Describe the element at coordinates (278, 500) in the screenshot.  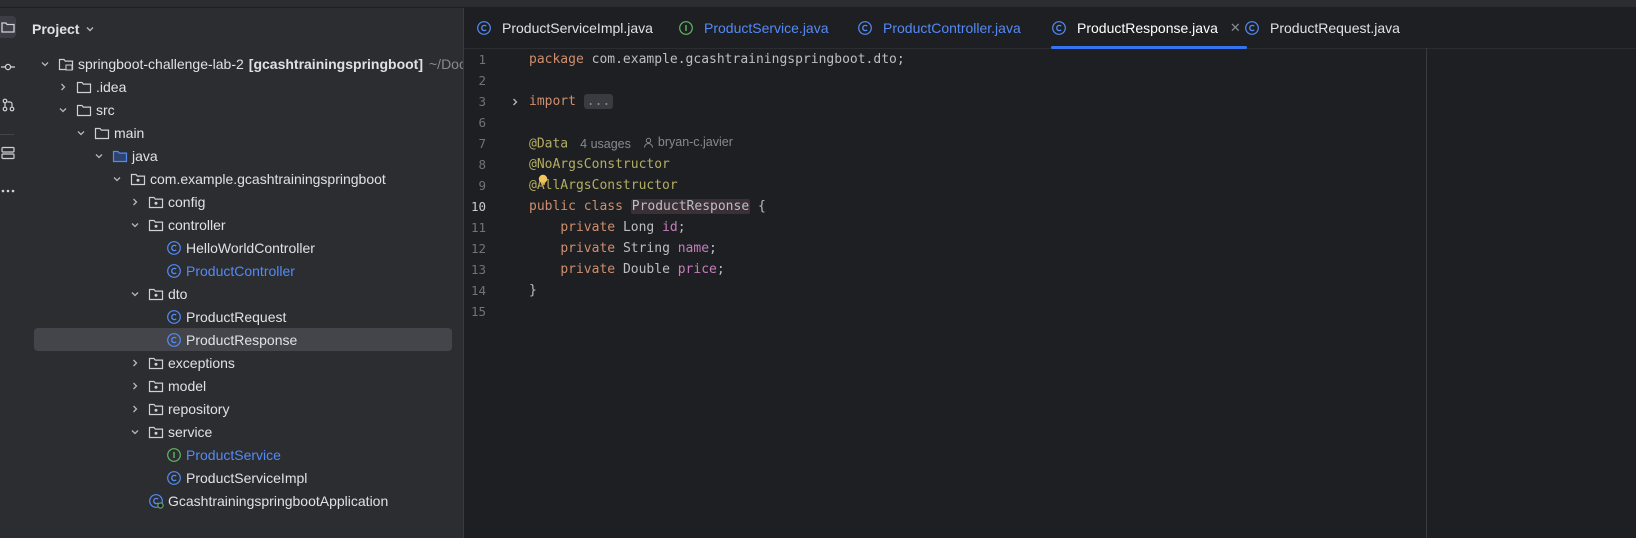
I see `tree-item-label: GcashtrainingspringbootApplication` at that location.